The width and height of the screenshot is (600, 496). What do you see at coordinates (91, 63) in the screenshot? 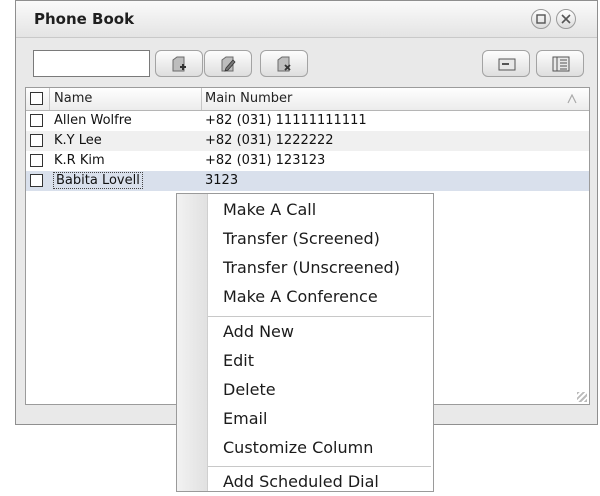
I see `search-input` at bounding box center [91, 63].